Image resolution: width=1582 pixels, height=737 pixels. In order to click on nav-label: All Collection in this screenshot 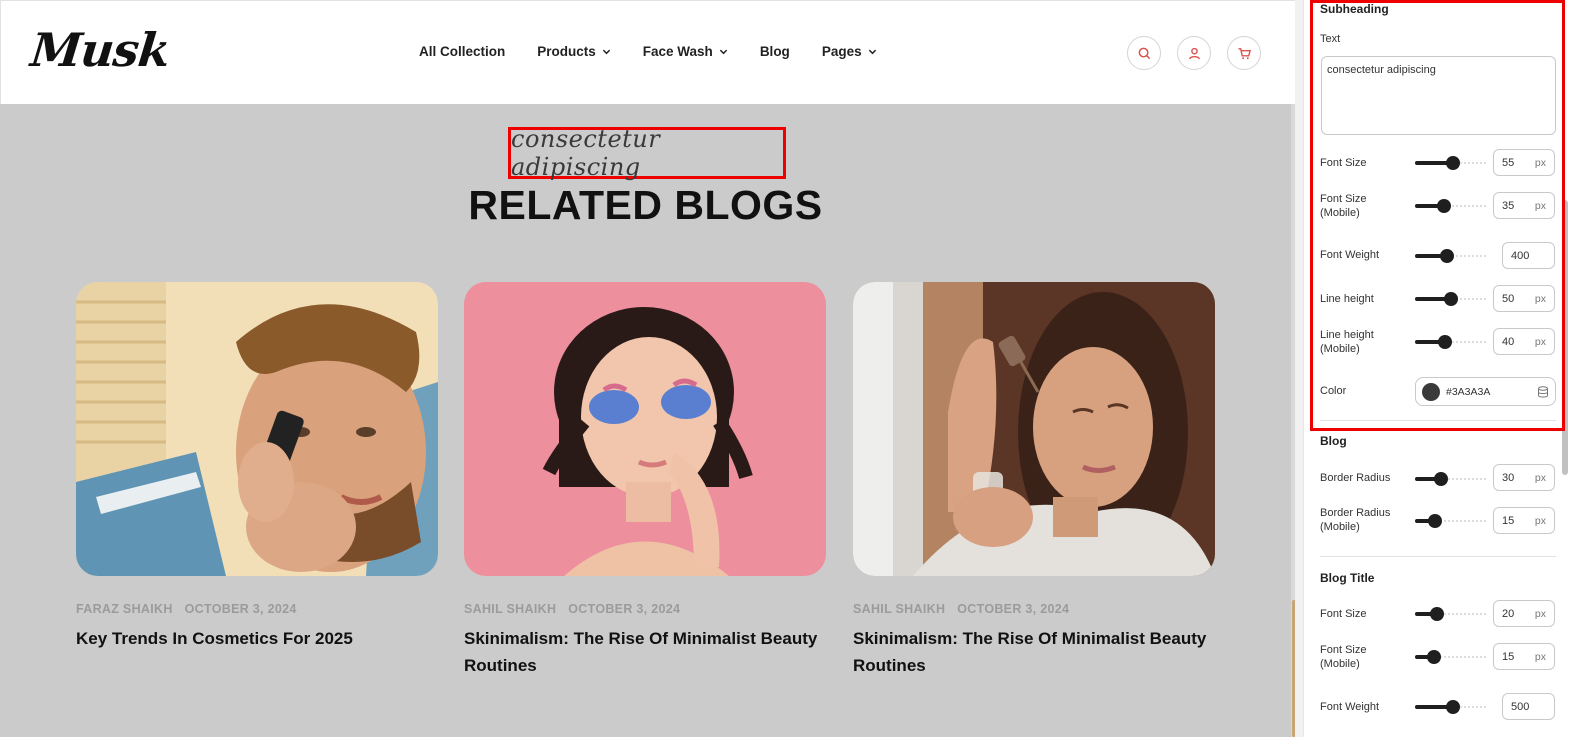, I will do `click(462, 51)`.